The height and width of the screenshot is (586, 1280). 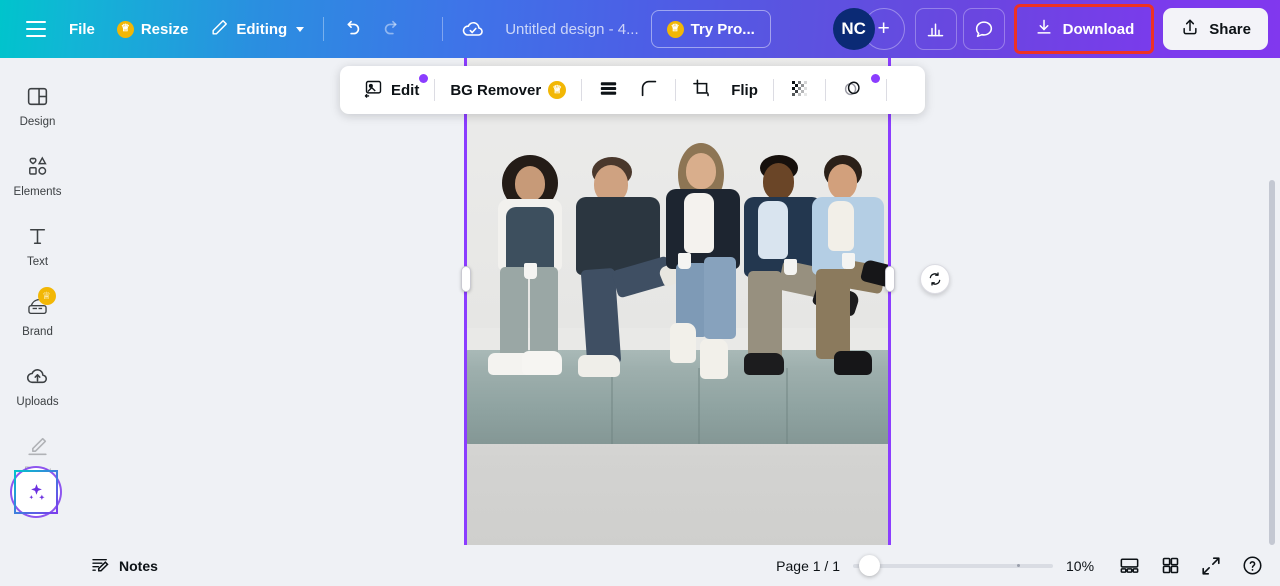 I want to click on toolbar-bg-remover-button: BG Remover ♕, so click(x=508, y=90).